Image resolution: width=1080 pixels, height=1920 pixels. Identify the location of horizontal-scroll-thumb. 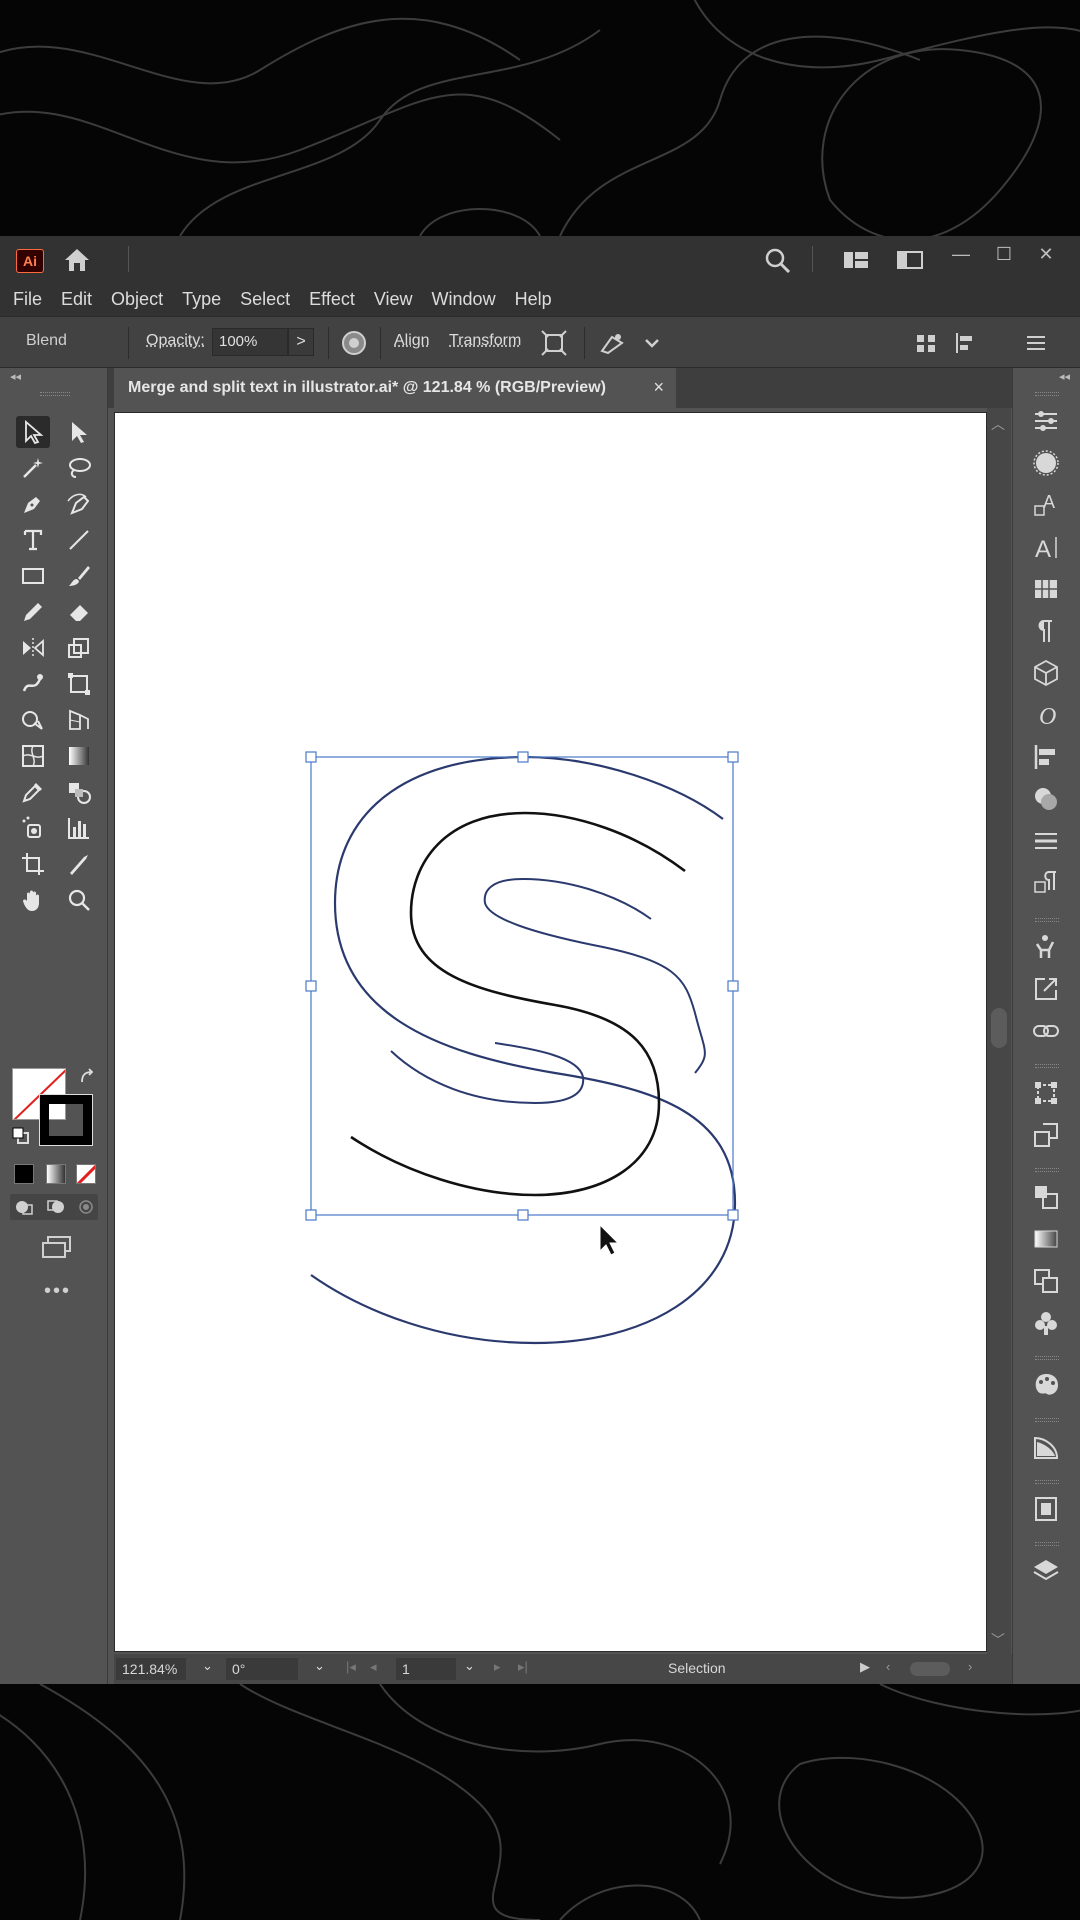
(930, 1669).